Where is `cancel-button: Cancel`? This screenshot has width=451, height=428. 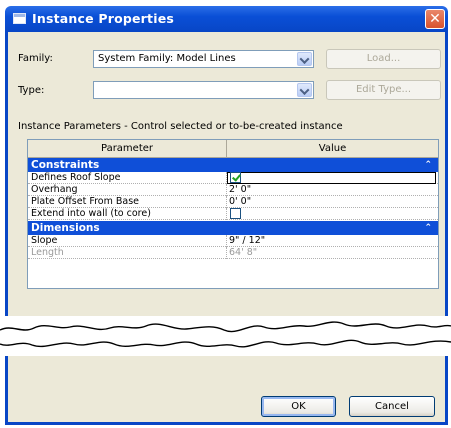 cancel-button: Cancel is located at coordinates (392, 406).